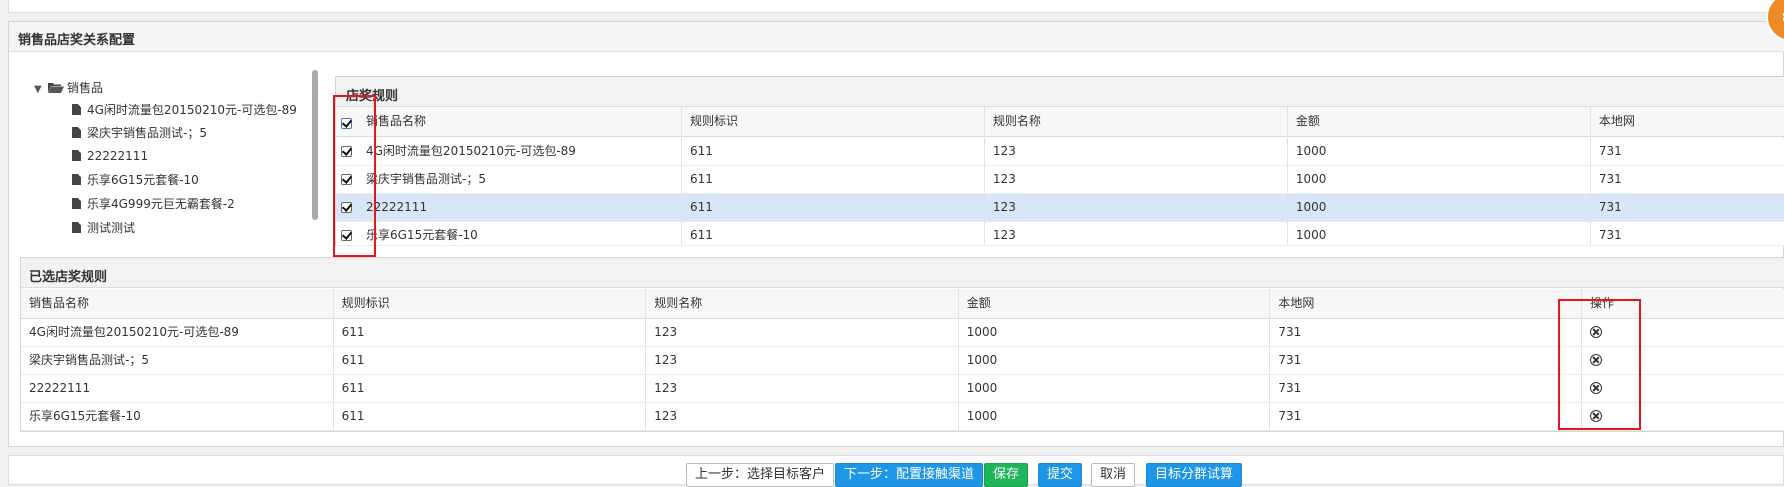  I want to click on tree-item-label: 22222111, so click(118, 156).